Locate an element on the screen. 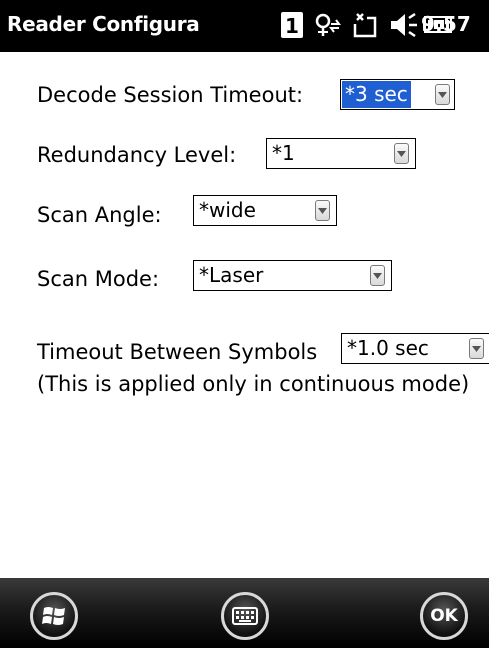 The height and width of the screenshot is (648, 489). scan-mode-value: *Laser is located at coordinates (231, 275).